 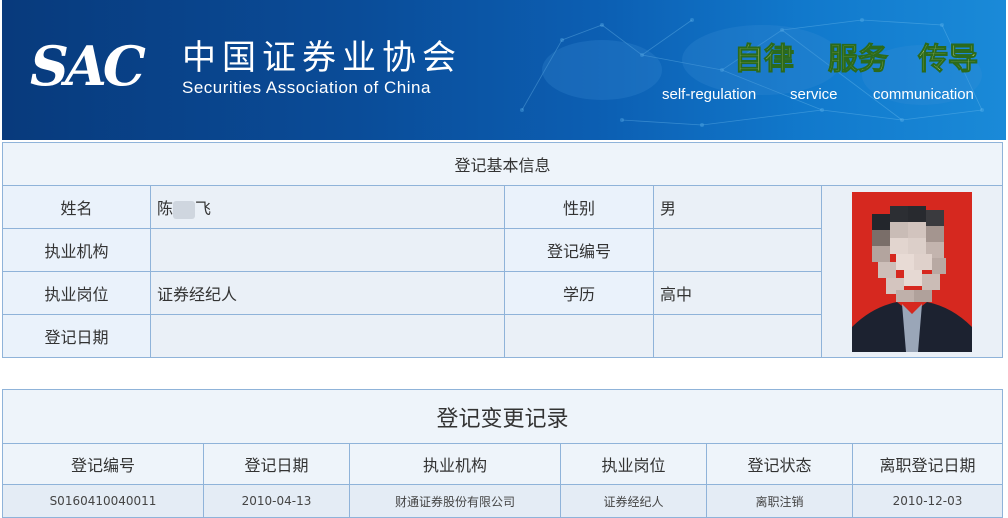 What do you see at coordinates (709, 94) in the screenshot?
I see `slogan-self-regulation-en: self-regulation` at bounding box center [709, 94].